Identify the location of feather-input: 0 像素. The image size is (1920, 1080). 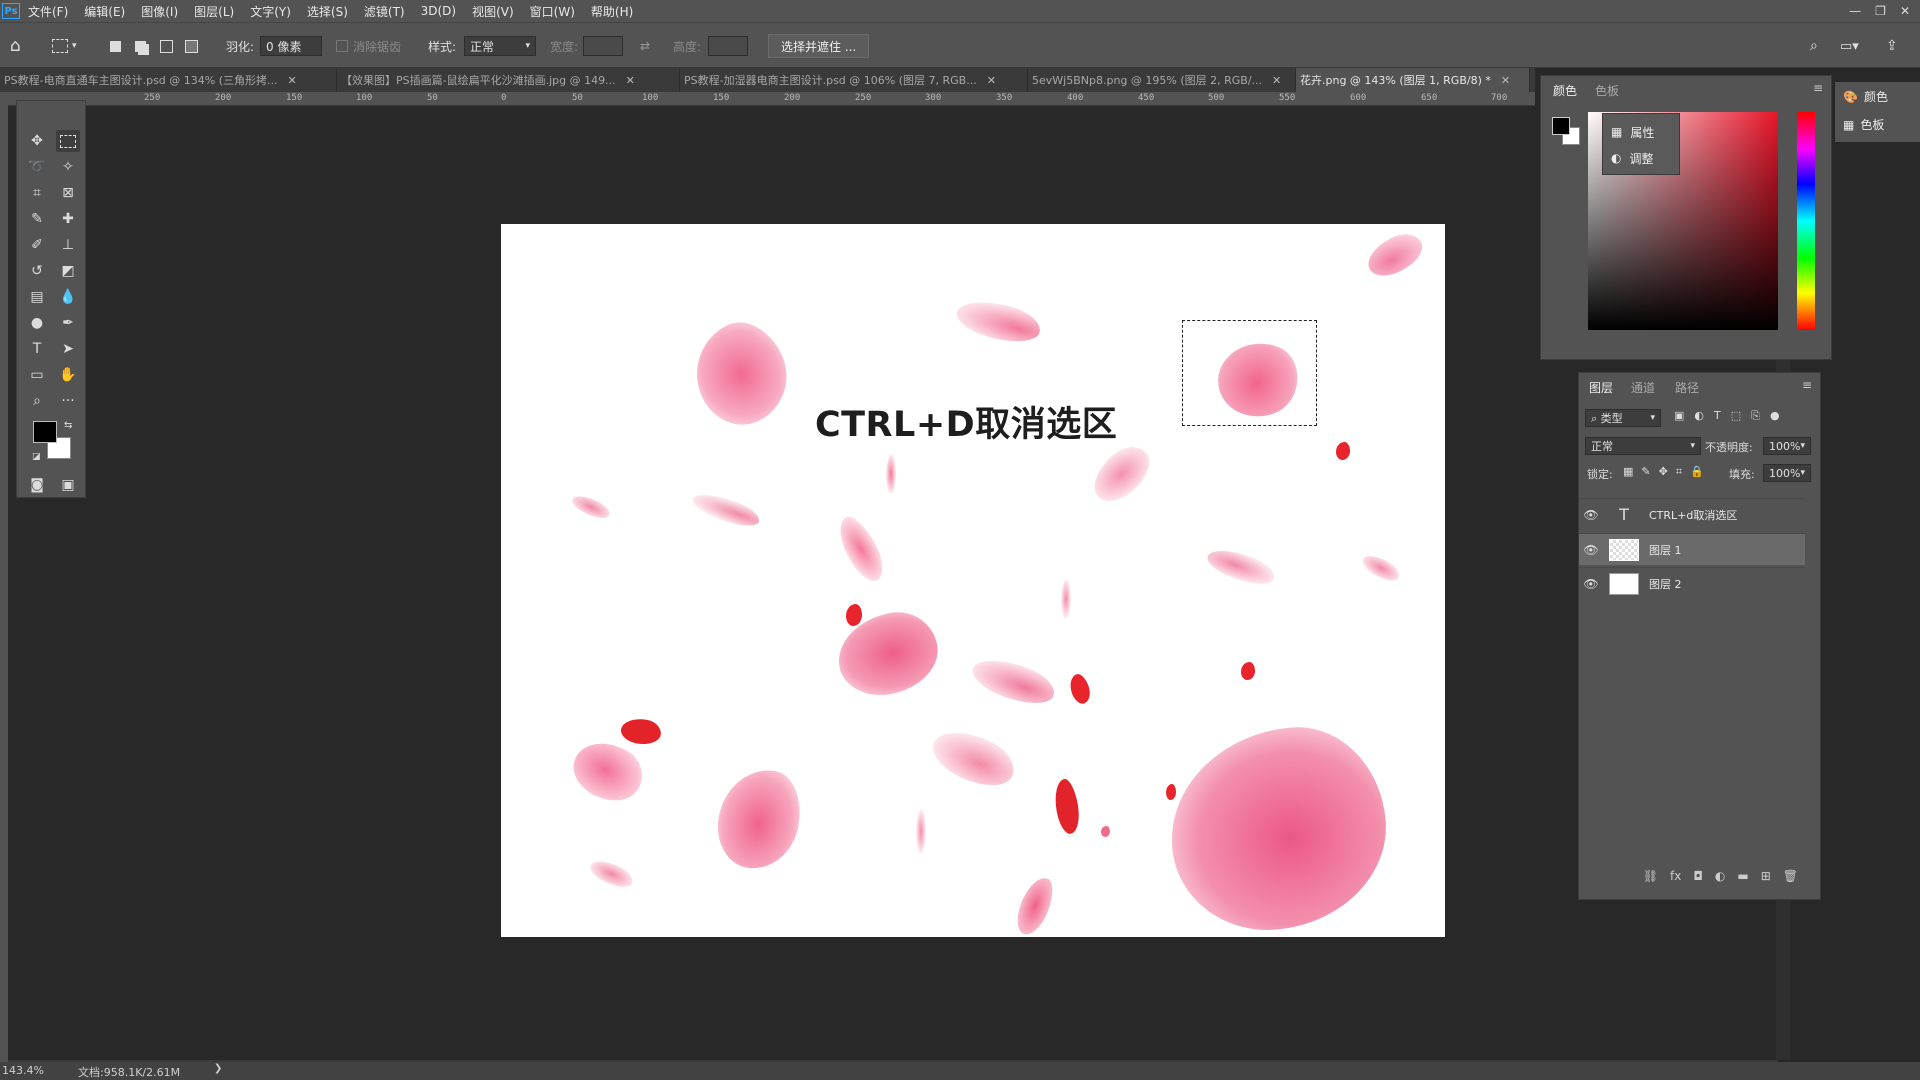
(291, 46).